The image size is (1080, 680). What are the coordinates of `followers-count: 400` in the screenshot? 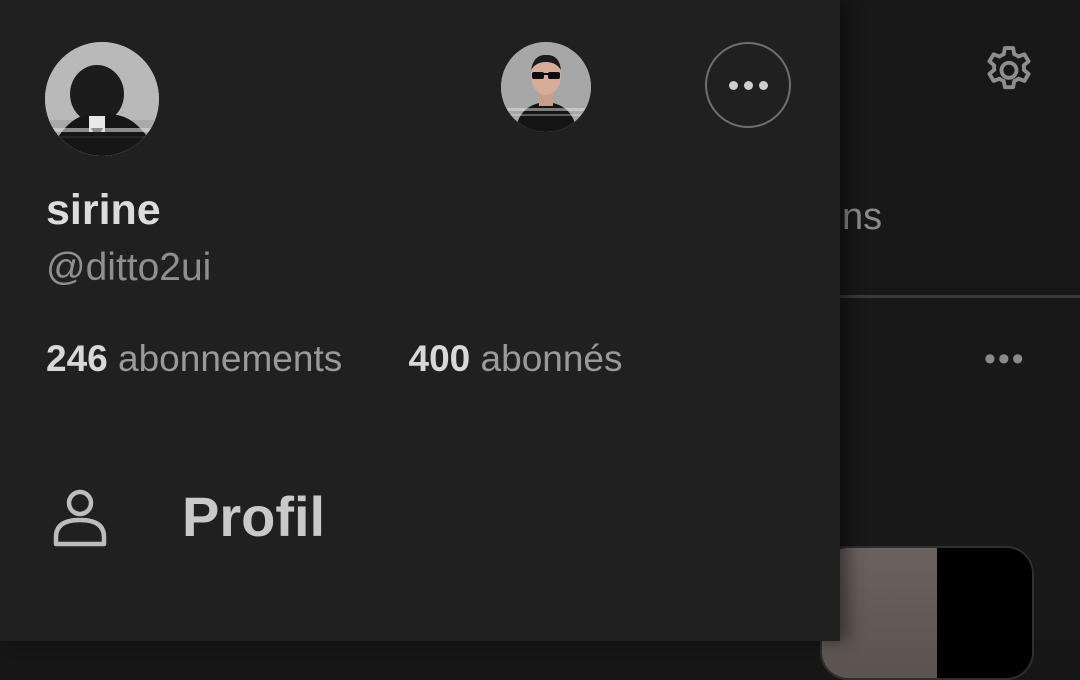 It's located at (439, 358).